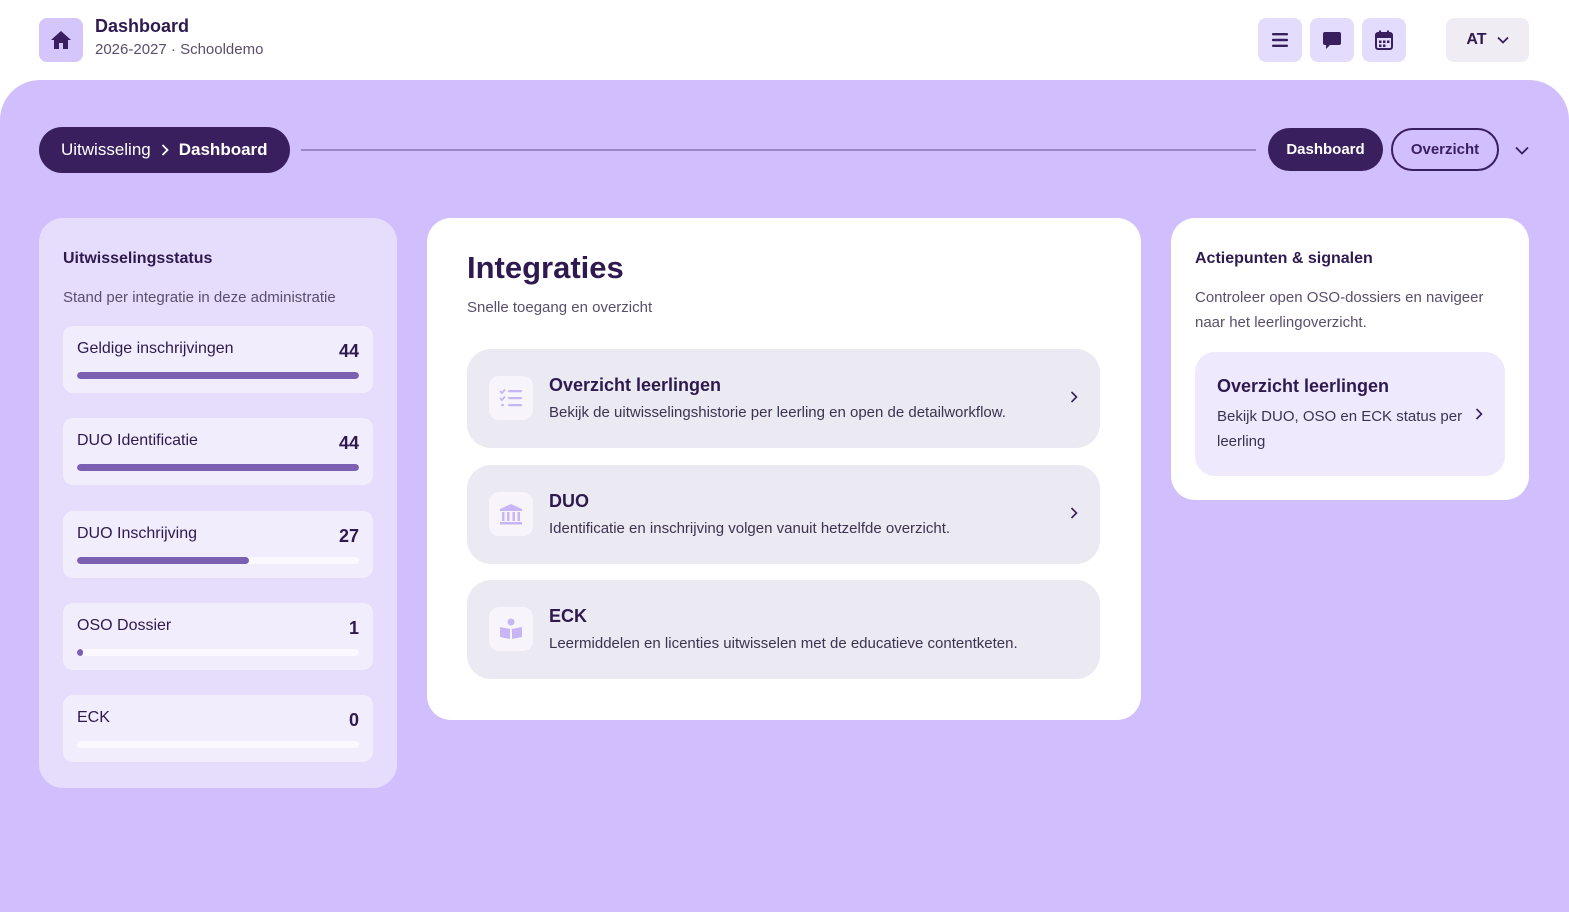  I want to click on home-button, so click(61, 40).